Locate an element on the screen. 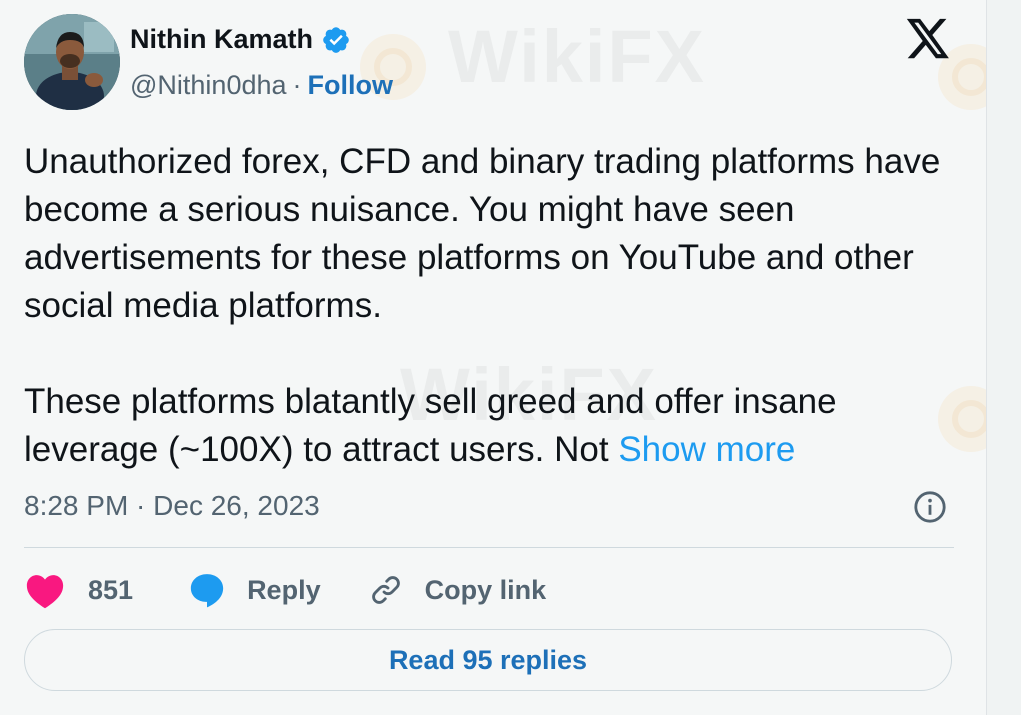 The width and height of the screenshot is (1021, 715). show-more-link: Show more is located at coordinates (706, 449).